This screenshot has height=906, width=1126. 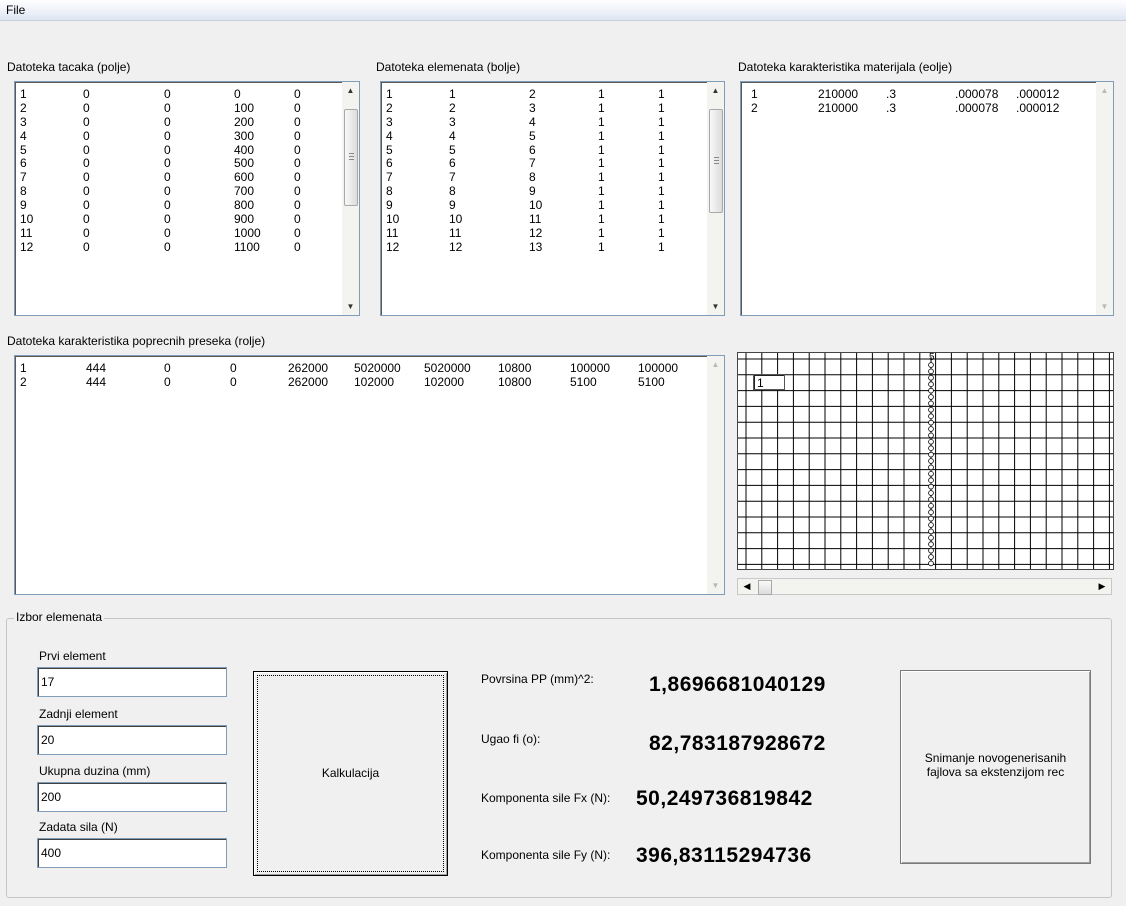 I want to click on hscroll-thumb, so click(x=765, y=587).